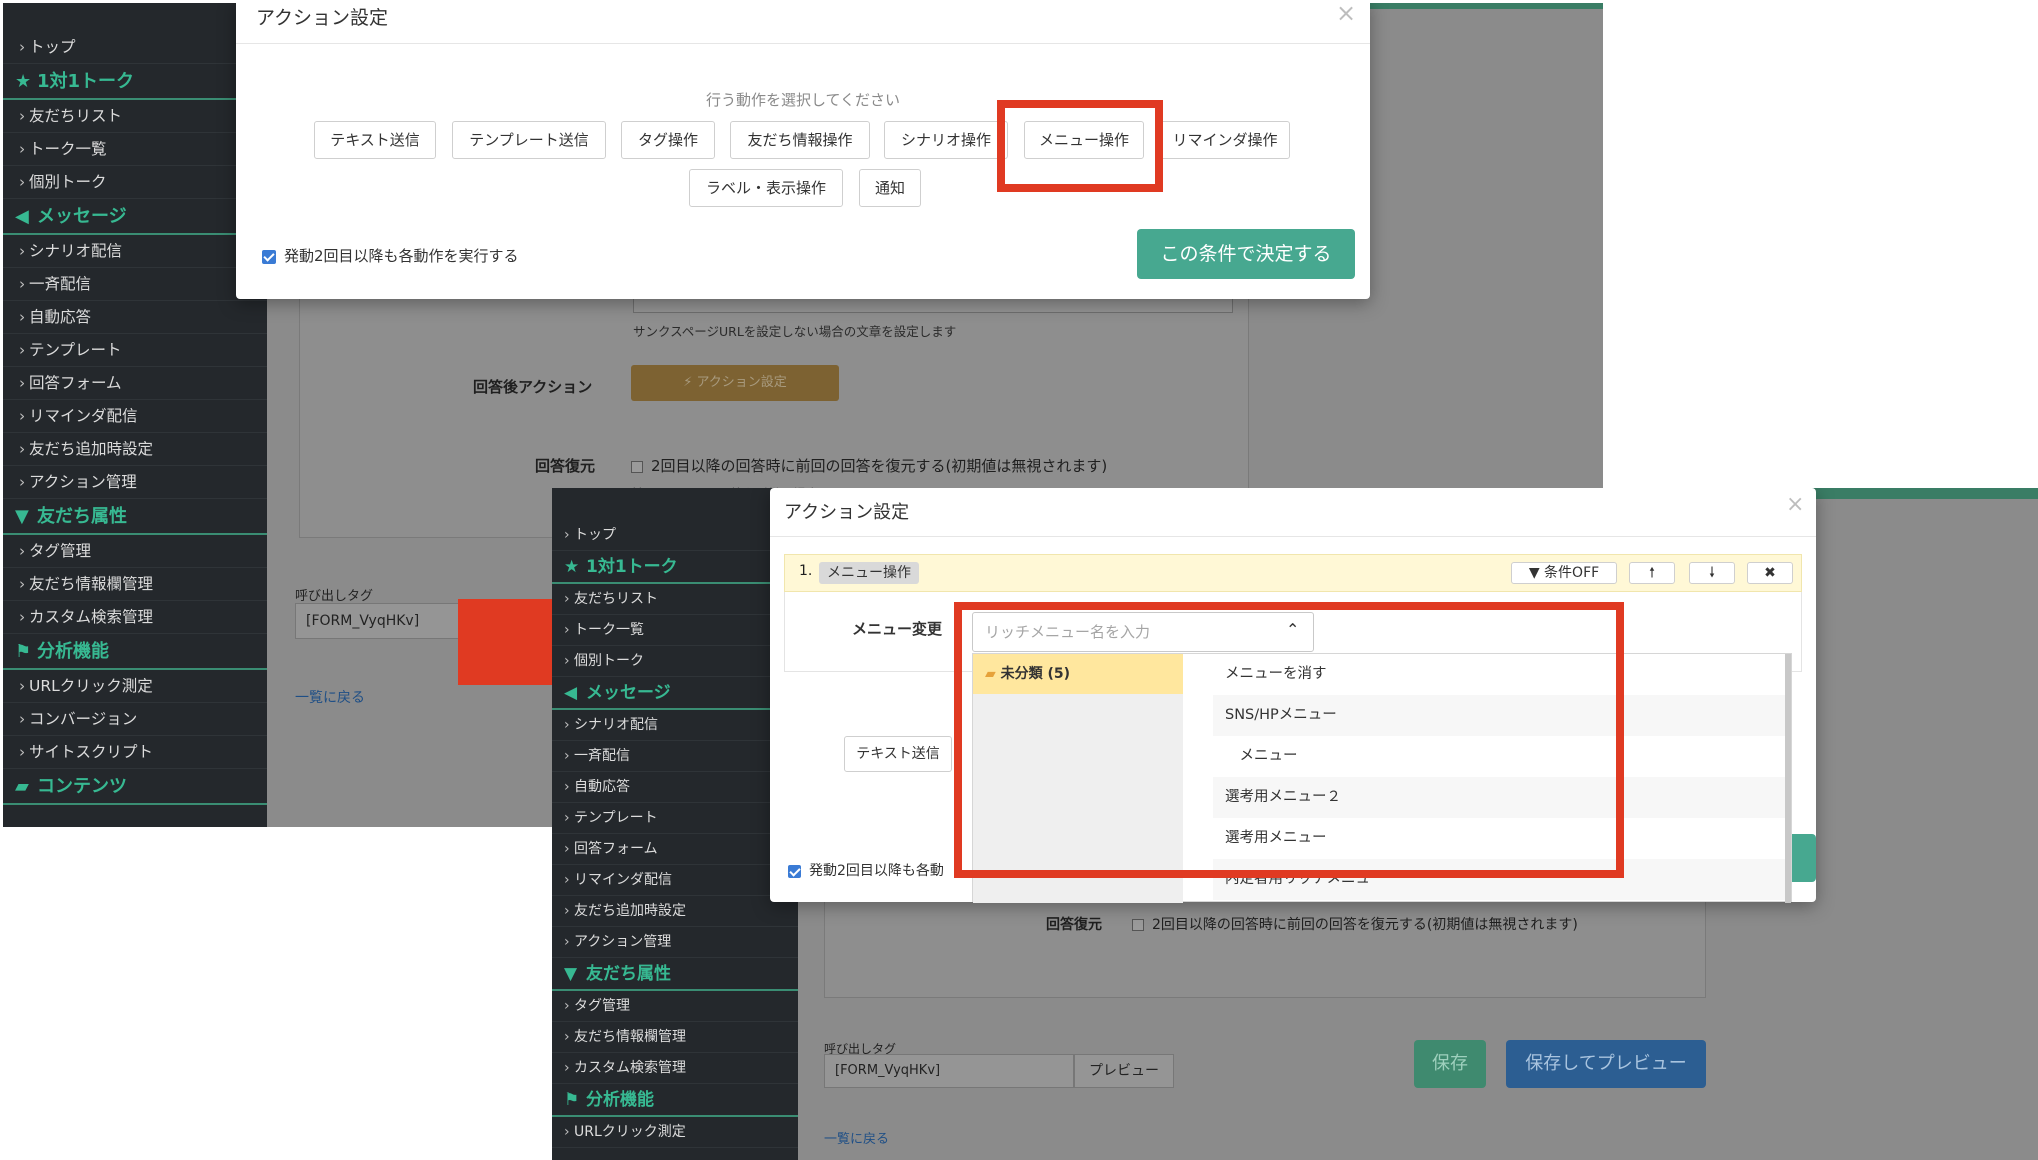  I want to click on tag-operation-button: タグ操作, so click(668, 140).